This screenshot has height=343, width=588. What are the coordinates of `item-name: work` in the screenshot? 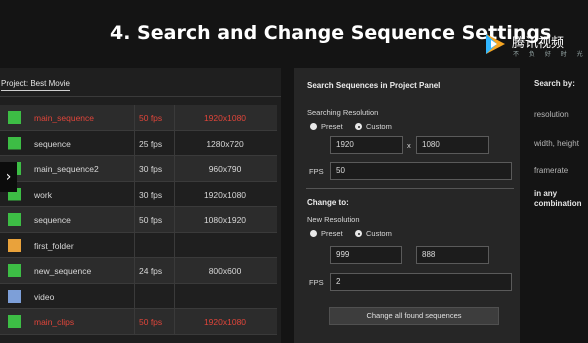 It's located at (43, 194).